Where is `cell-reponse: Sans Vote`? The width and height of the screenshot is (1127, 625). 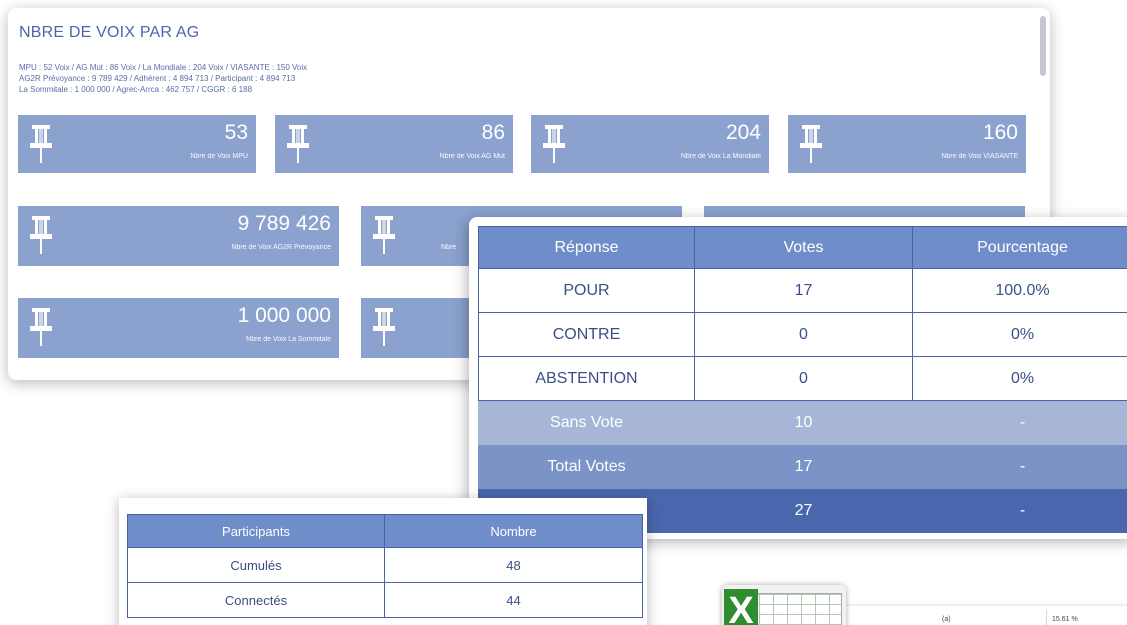 cell-reponse: Sans Vote is located at coordinates (586, 422).